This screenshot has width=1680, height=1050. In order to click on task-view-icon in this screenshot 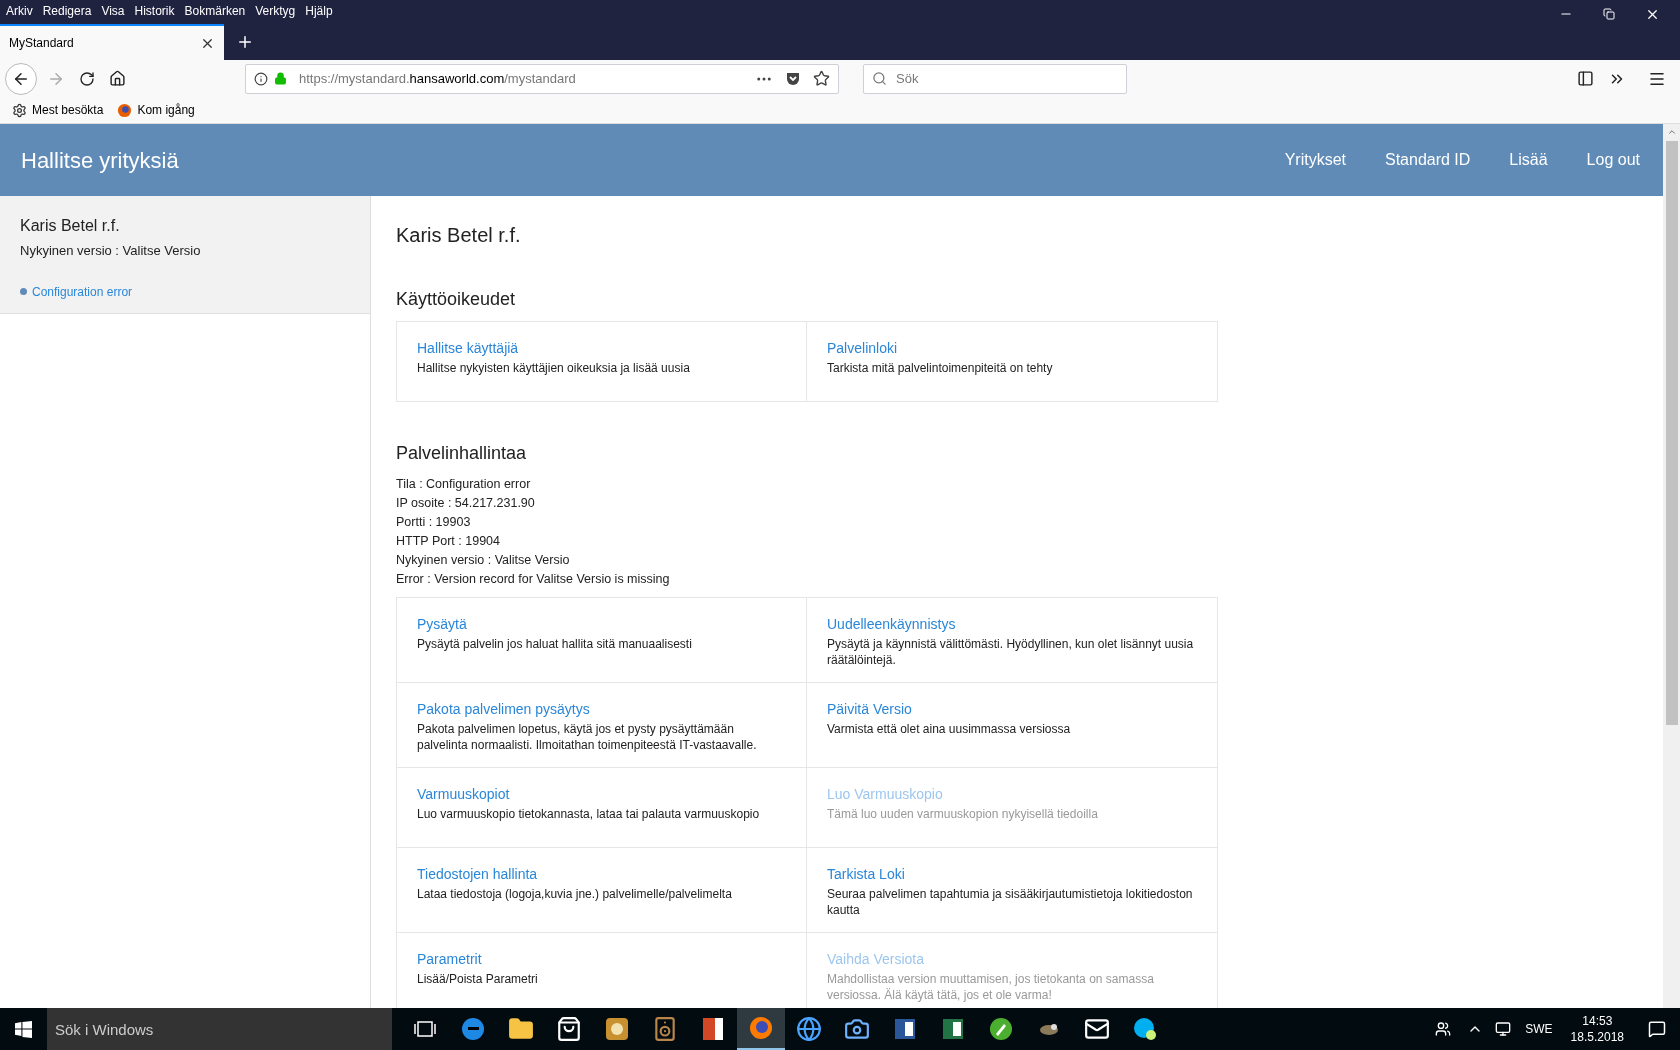, I will do `click(425, 1029)`.